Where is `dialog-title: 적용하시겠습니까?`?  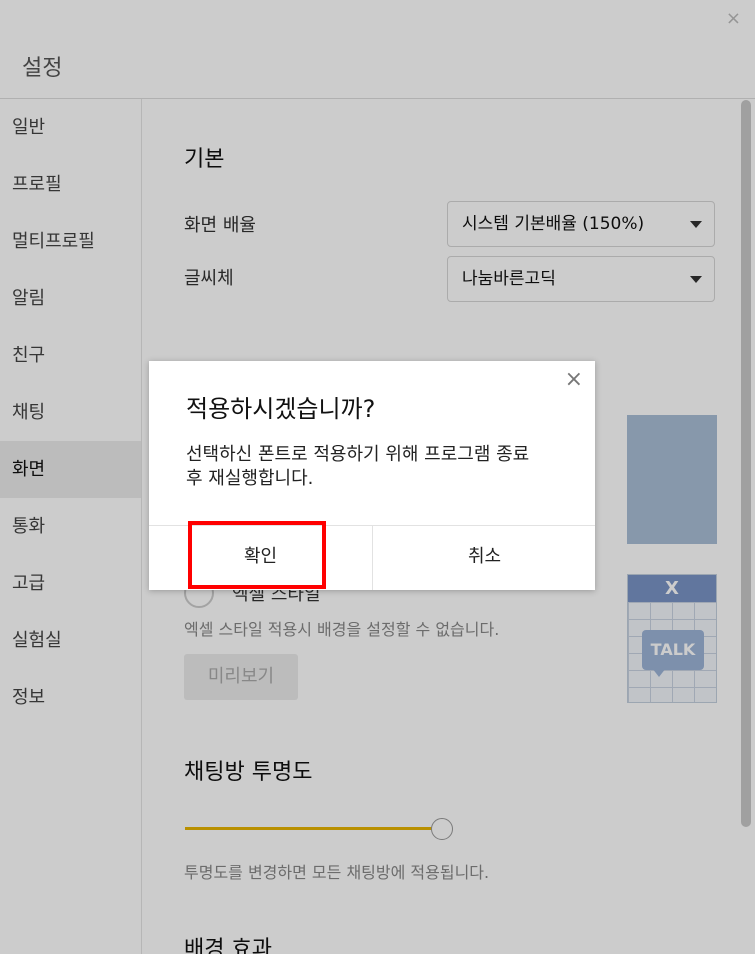 dialog-title: 적용하시겠습니까? is located at coordinates (281, 409).